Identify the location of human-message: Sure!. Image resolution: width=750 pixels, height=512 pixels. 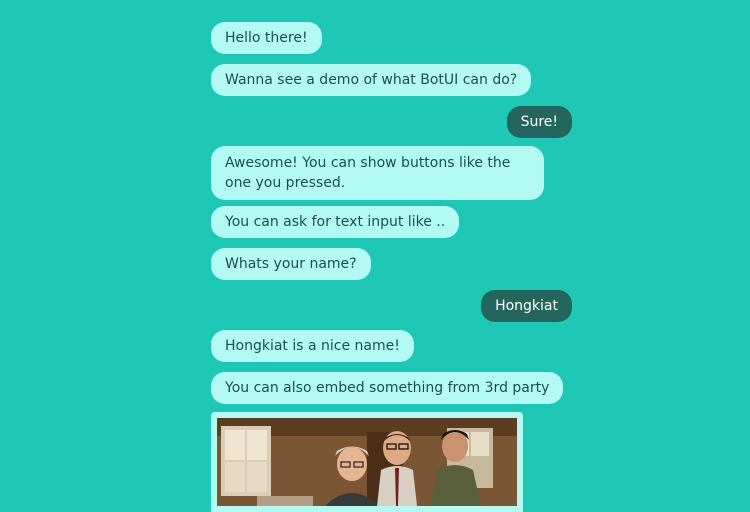
(539, 122).